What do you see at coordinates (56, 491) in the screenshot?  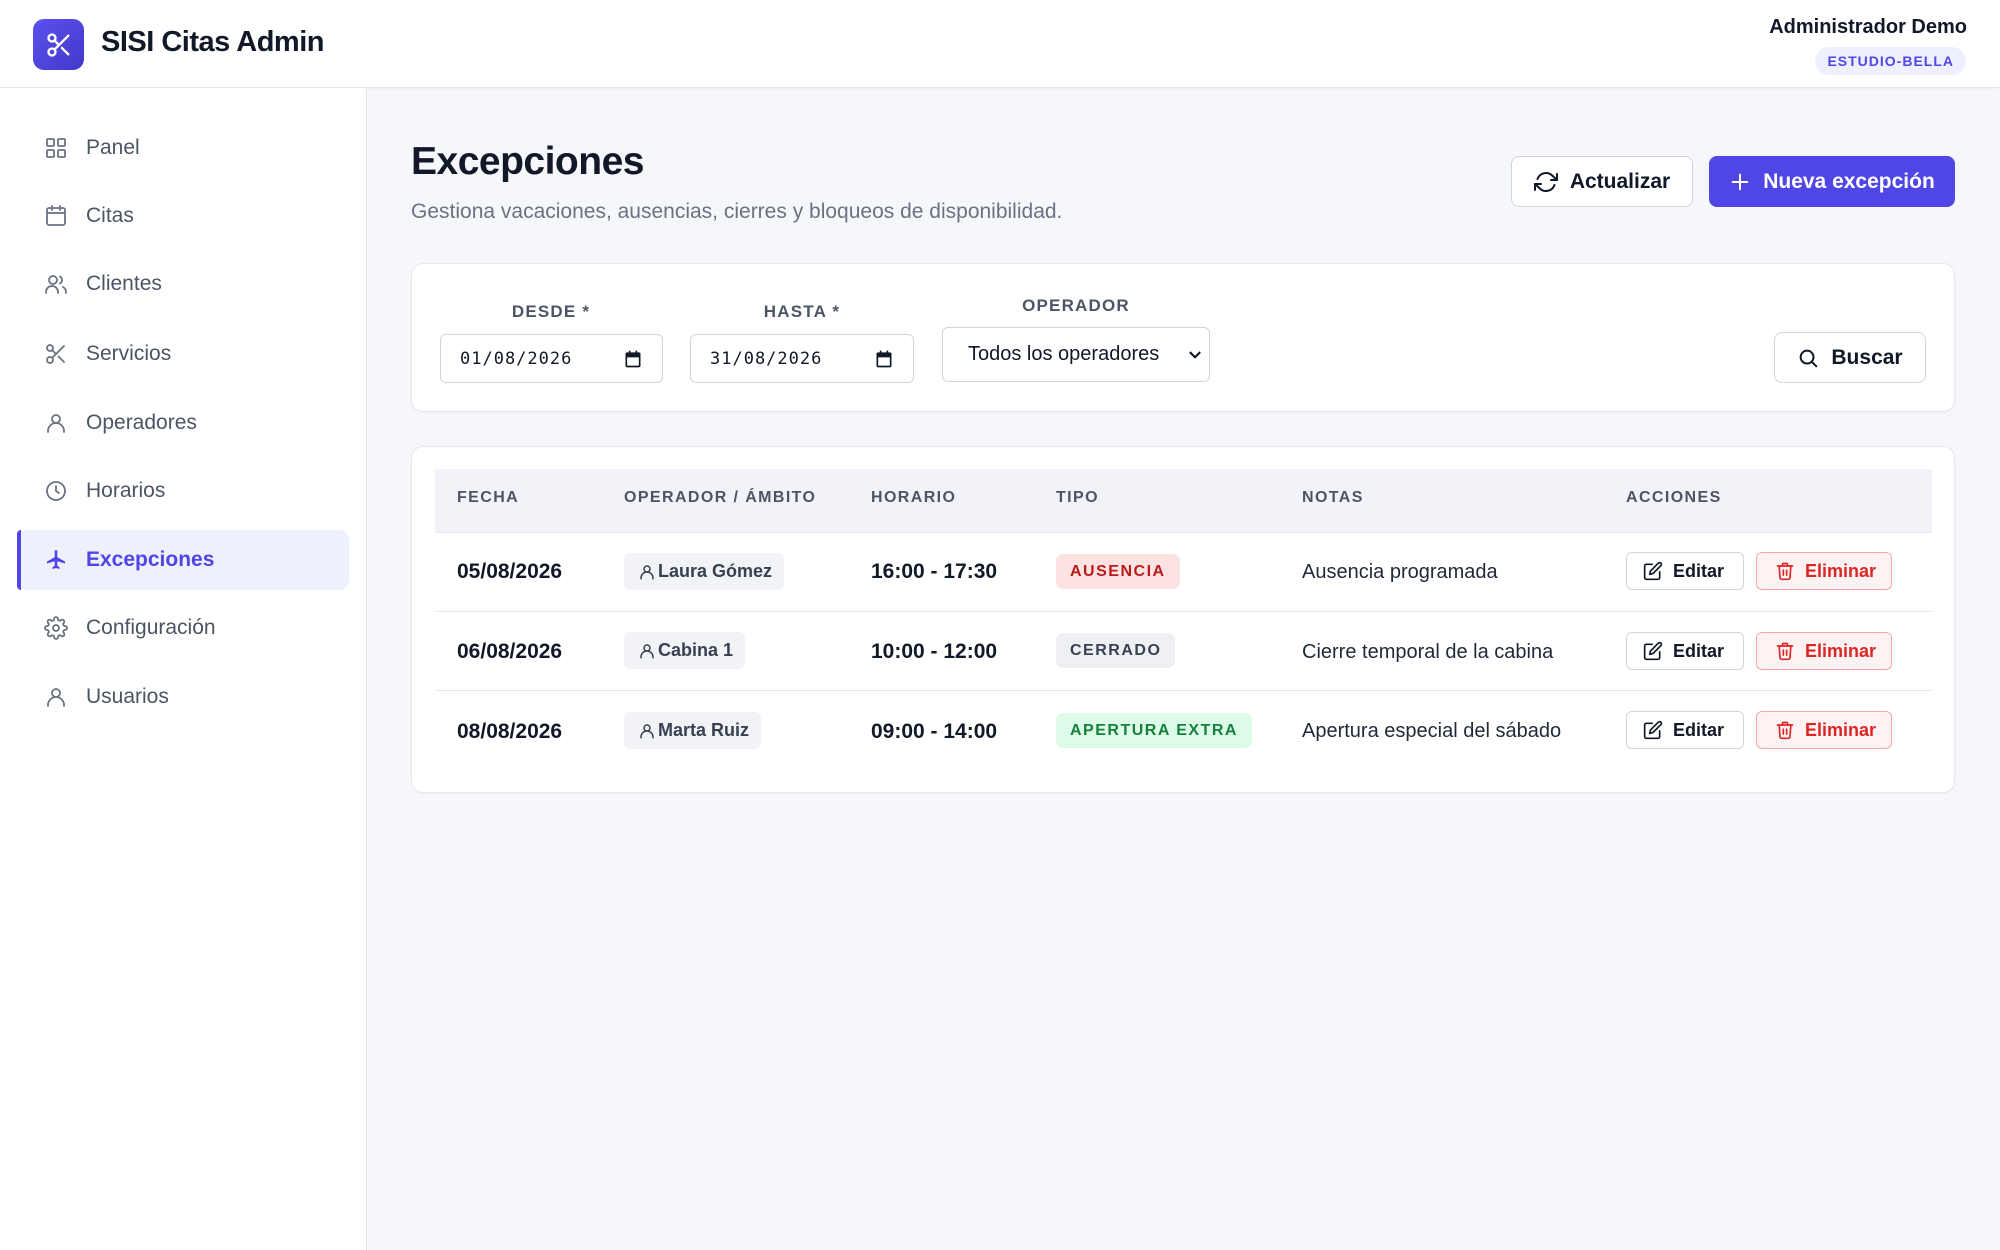 I see `clock-icon` at bounding box center [56, 491].